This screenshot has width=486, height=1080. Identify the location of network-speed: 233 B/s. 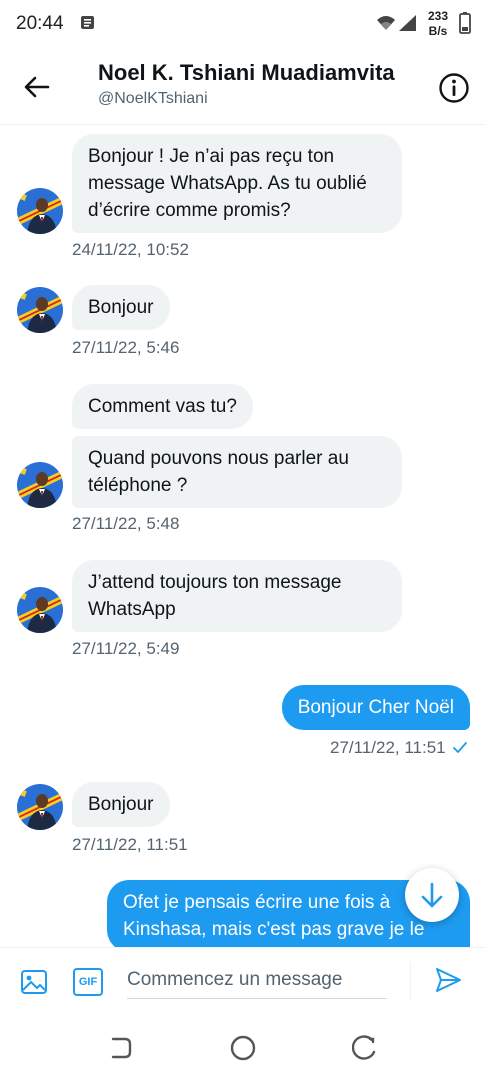
(438, 24).